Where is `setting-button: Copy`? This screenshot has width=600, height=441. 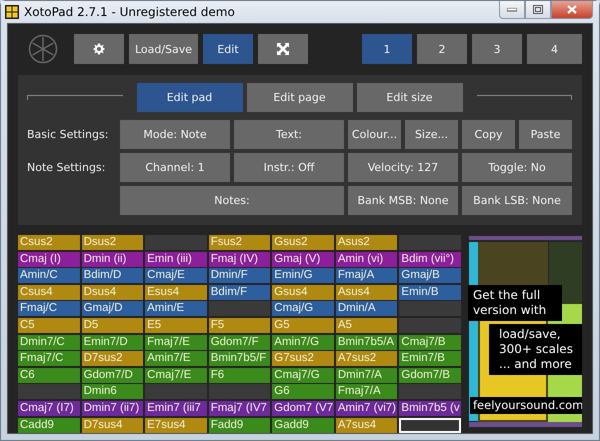 setting-button: Copy is located at coordinates (488, 134).